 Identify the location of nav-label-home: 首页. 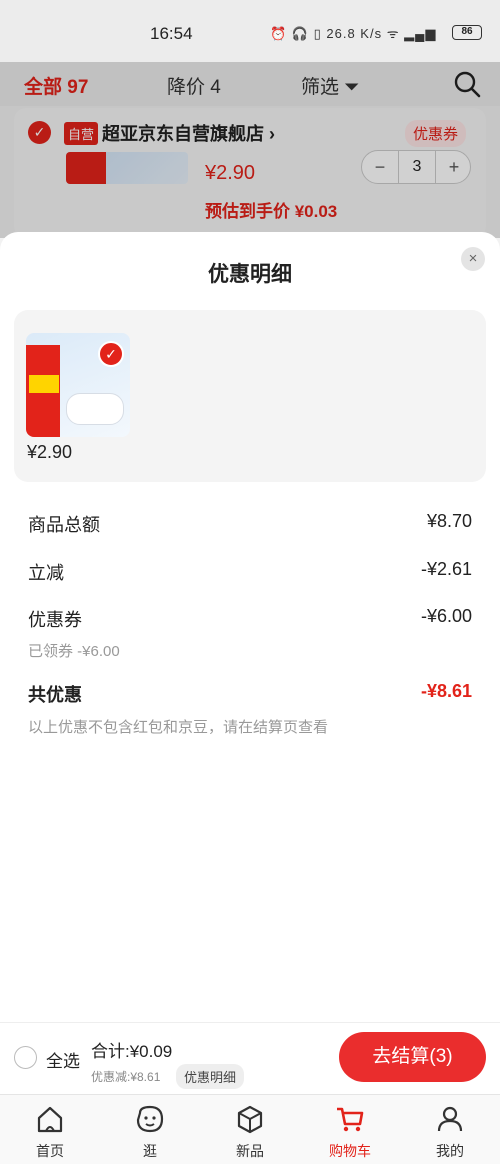
(50, 1151).